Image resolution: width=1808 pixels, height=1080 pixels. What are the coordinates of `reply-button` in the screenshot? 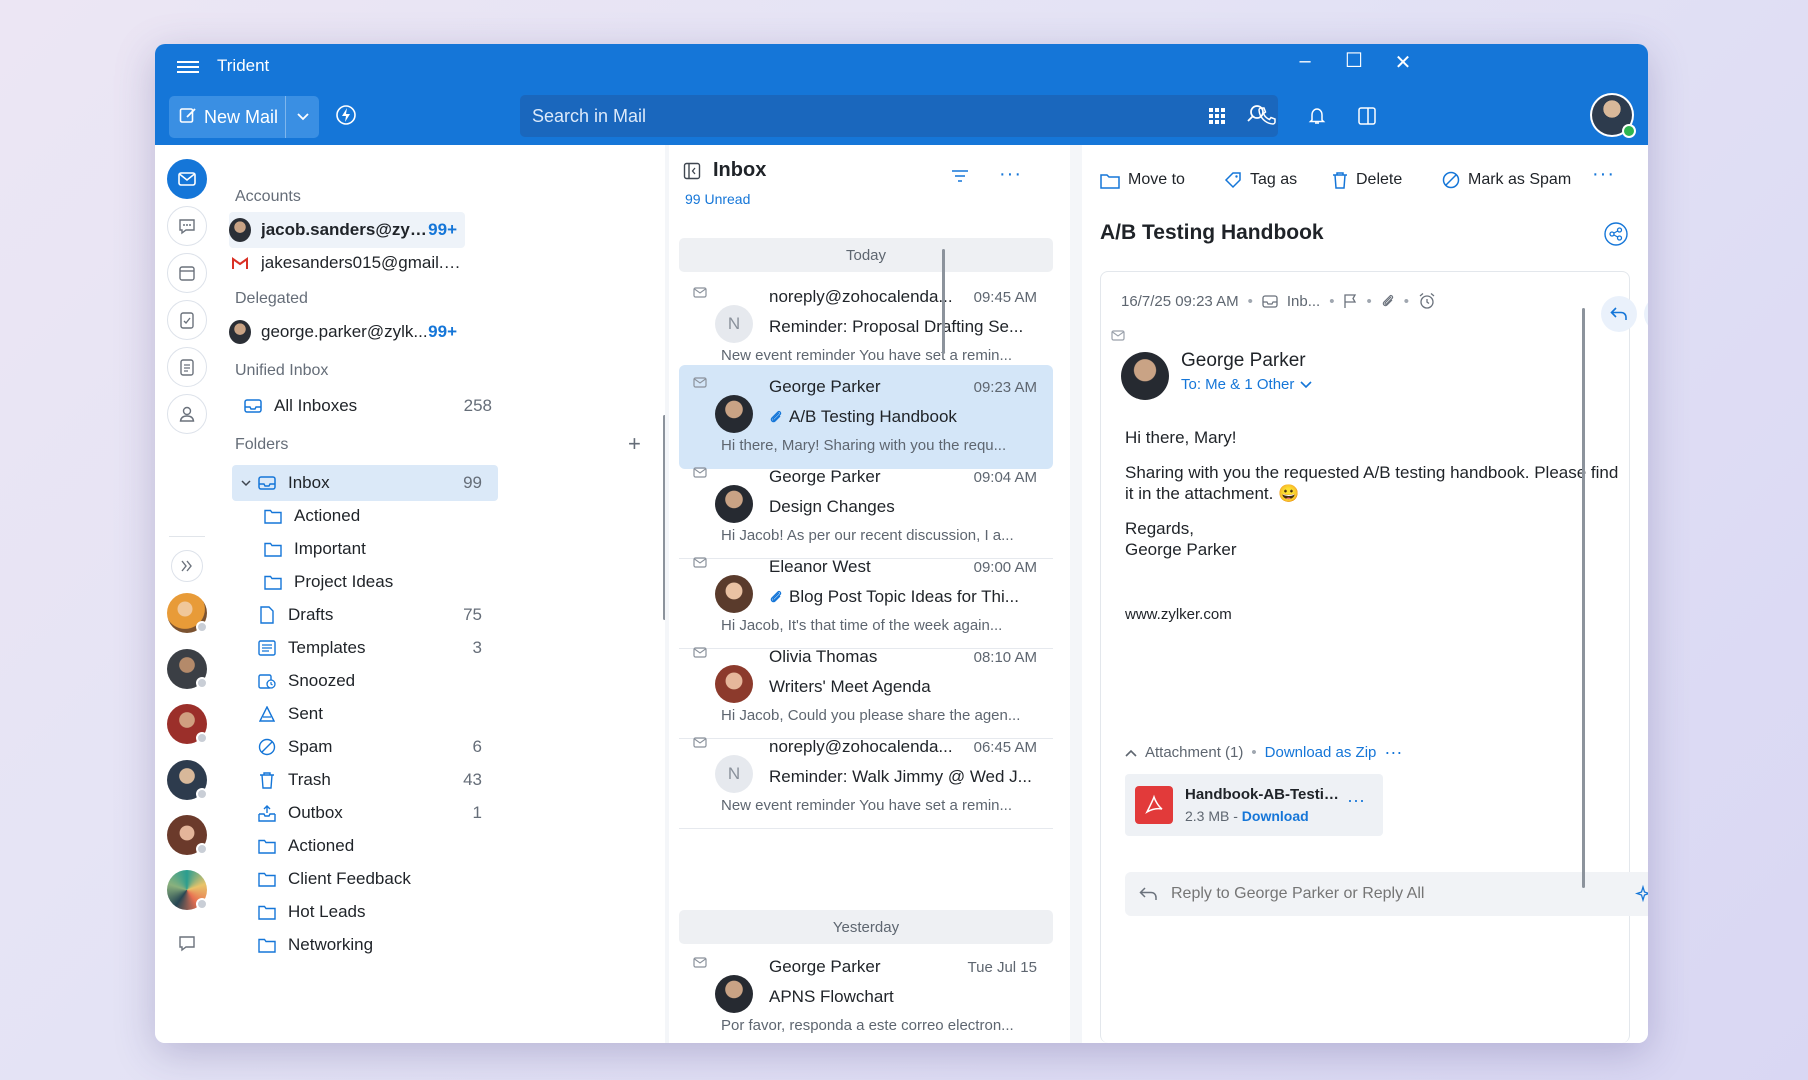 It's located at (1619, 314).